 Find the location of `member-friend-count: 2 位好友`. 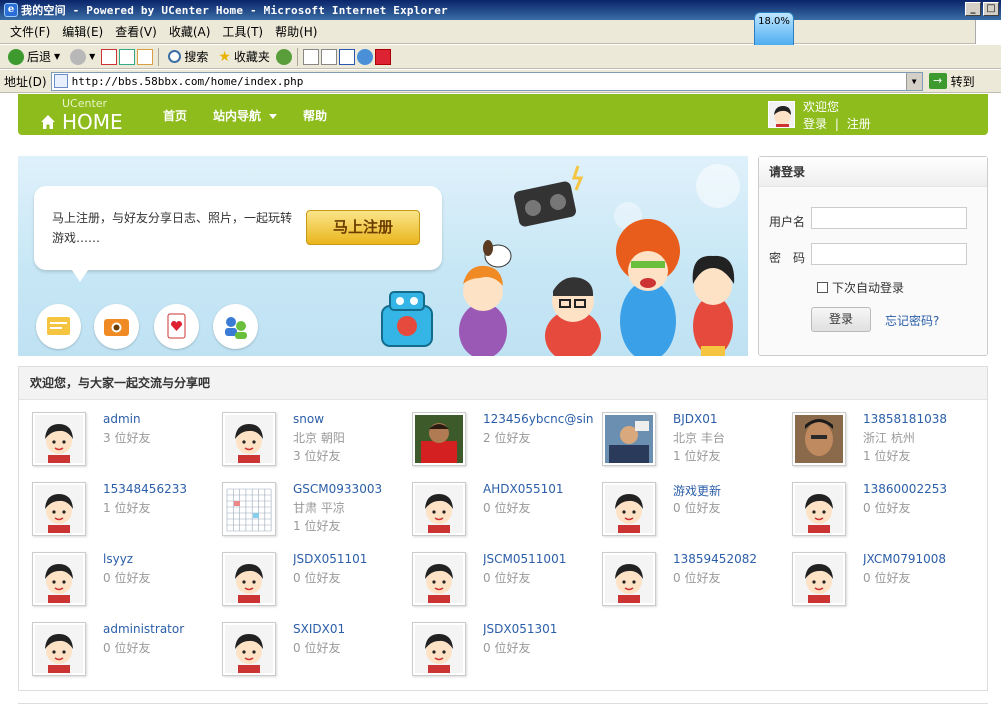

member-friend-count: 2 位好友 is located at coordinates (507, 438).